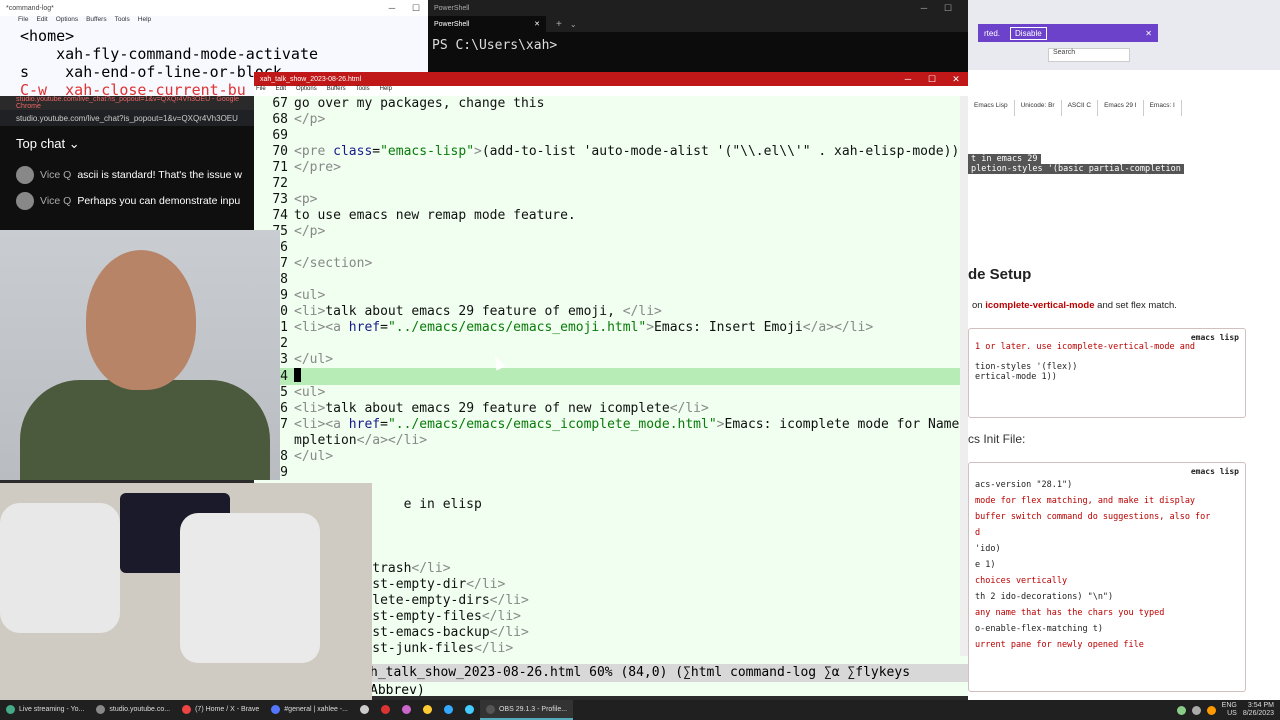 The height and width of the screenshot is (720, 1280). What do you see at coordinates (611, 79) in the screenshot?
I see `emacs-titlebar: xah_talk_show_2023-08-26.html ─ ☐ ✕` at bounding box center [611, 79].